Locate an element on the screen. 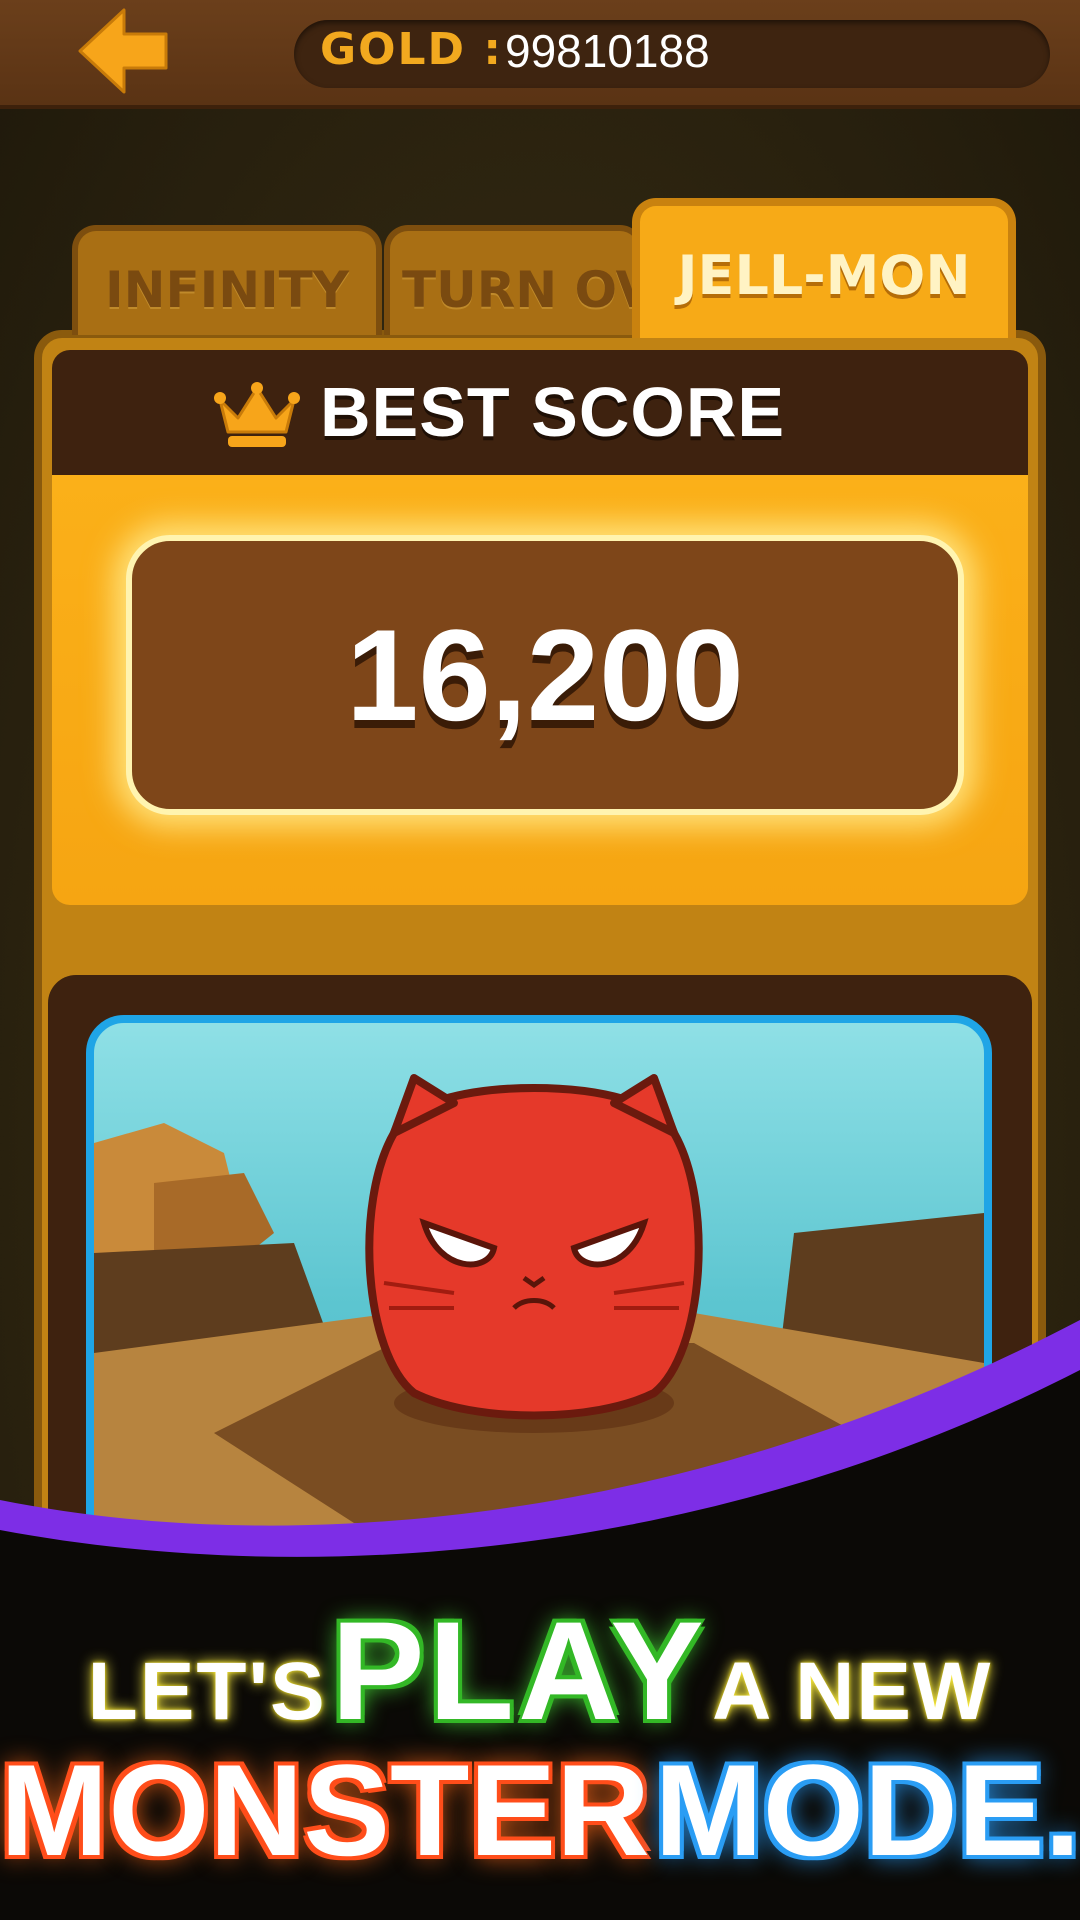  tab-infinity: INFINITY is located at coordinates (227, 280).